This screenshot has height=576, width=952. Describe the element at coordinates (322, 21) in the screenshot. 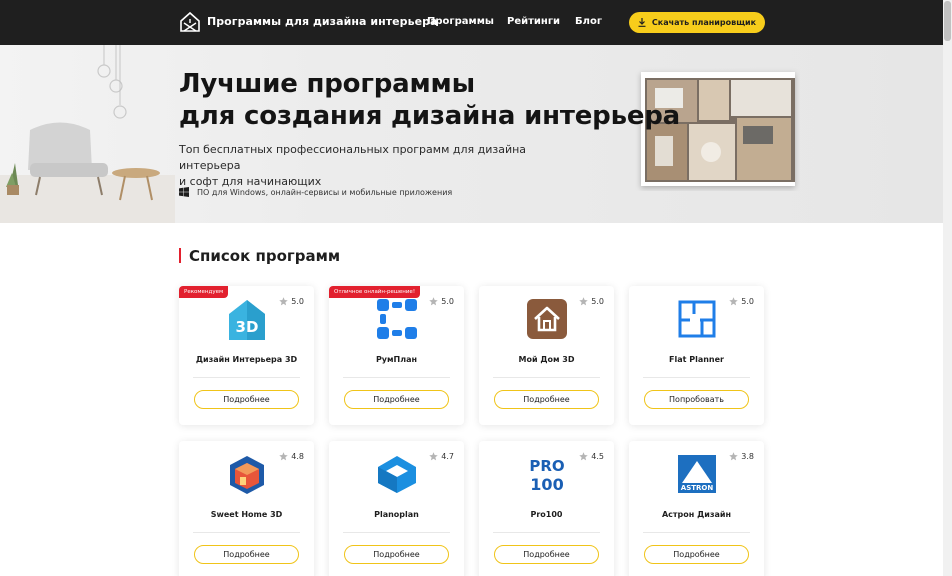

I see `site-title: Программы для дизайна интерьера` at that location.